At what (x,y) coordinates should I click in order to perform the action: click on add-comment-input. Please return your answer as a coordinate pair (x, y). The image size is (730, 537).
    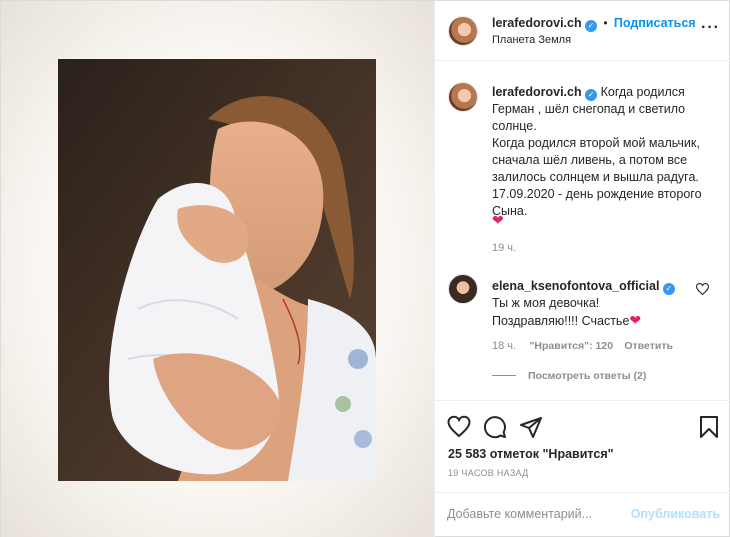
    Looking at the image, I should click on (547, 514).